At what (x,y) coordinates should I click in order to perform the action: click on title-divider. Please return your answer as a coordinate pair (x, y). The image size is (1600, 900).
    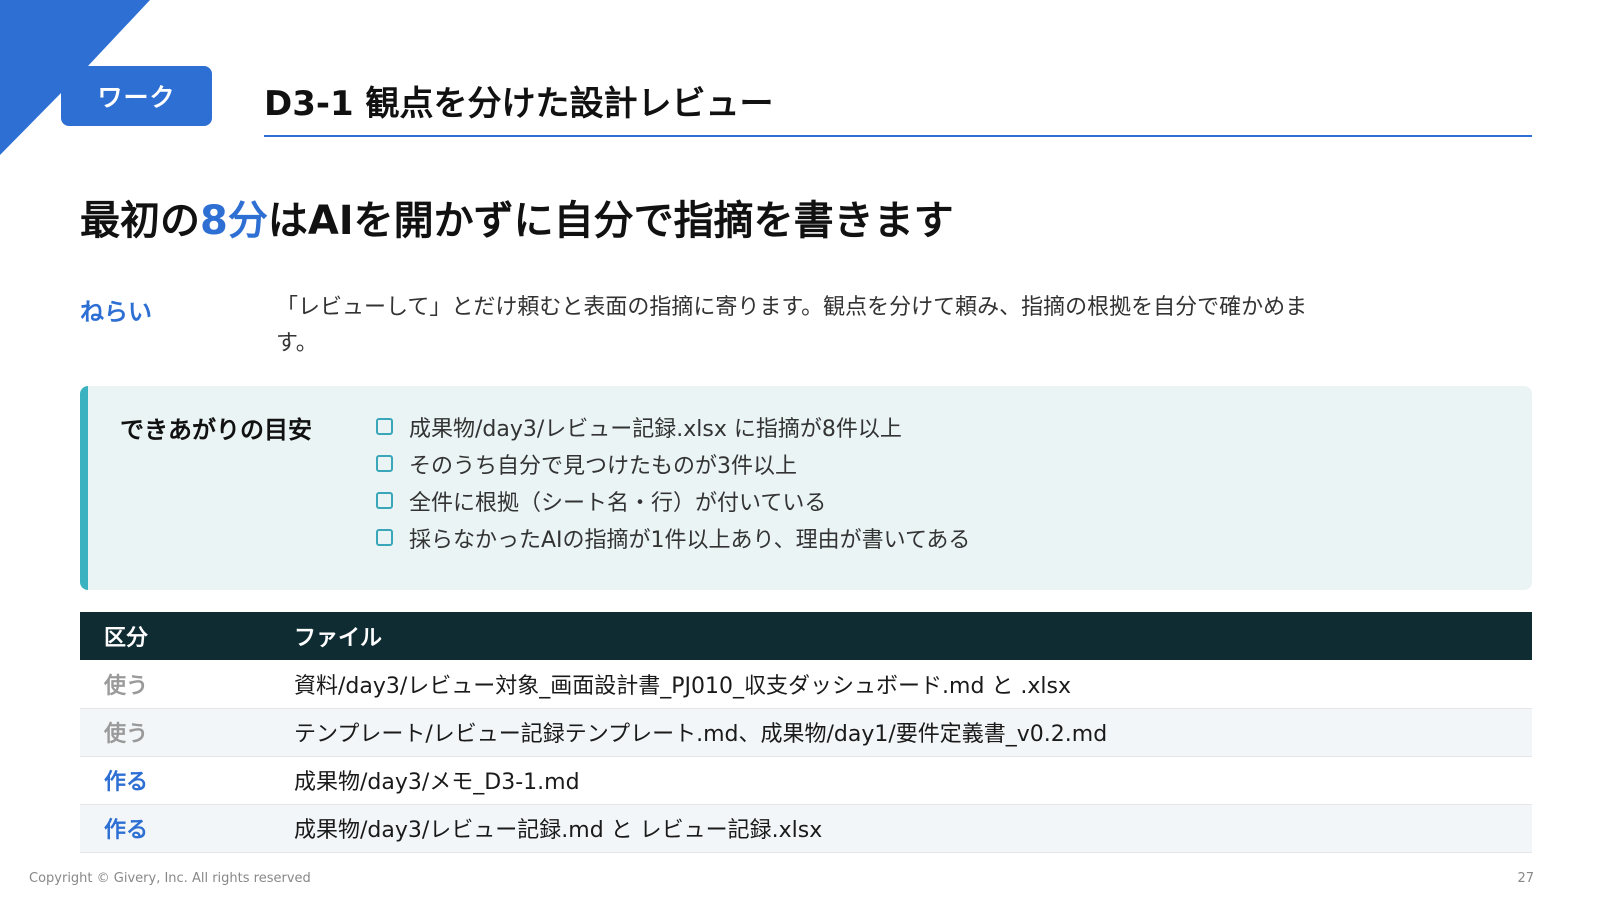
    Looking at the image, I should click on (898, 136).